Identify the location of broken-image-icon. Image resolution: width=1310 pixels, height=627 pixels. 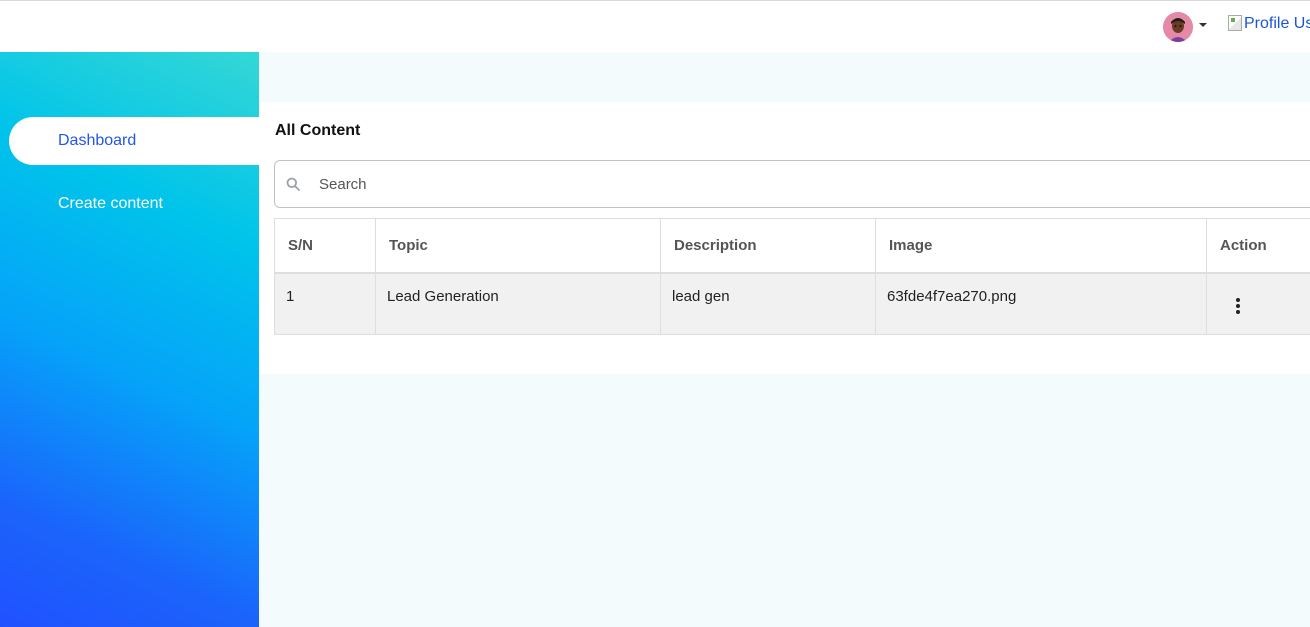
(1235, 23).